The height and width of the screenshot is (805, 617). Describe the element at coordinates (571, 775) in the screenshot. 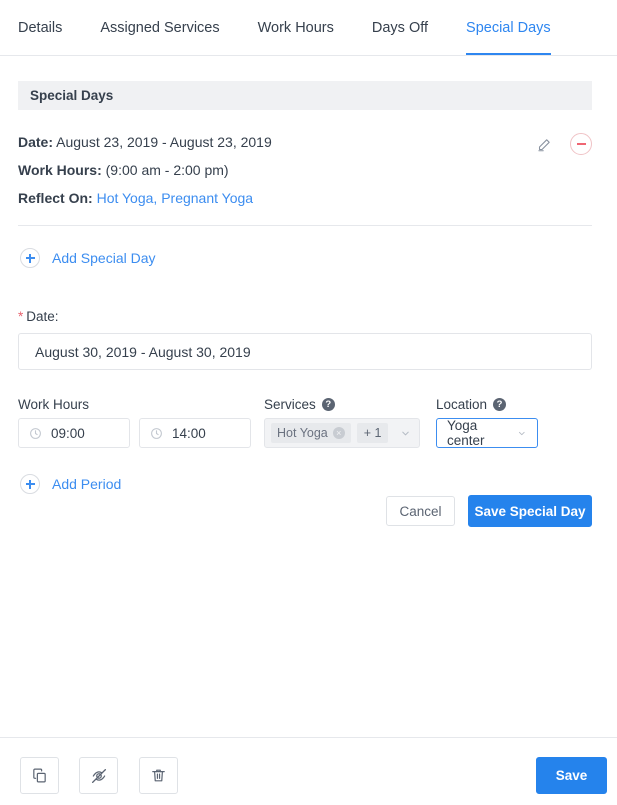

I see `save-button: Save` at that location.